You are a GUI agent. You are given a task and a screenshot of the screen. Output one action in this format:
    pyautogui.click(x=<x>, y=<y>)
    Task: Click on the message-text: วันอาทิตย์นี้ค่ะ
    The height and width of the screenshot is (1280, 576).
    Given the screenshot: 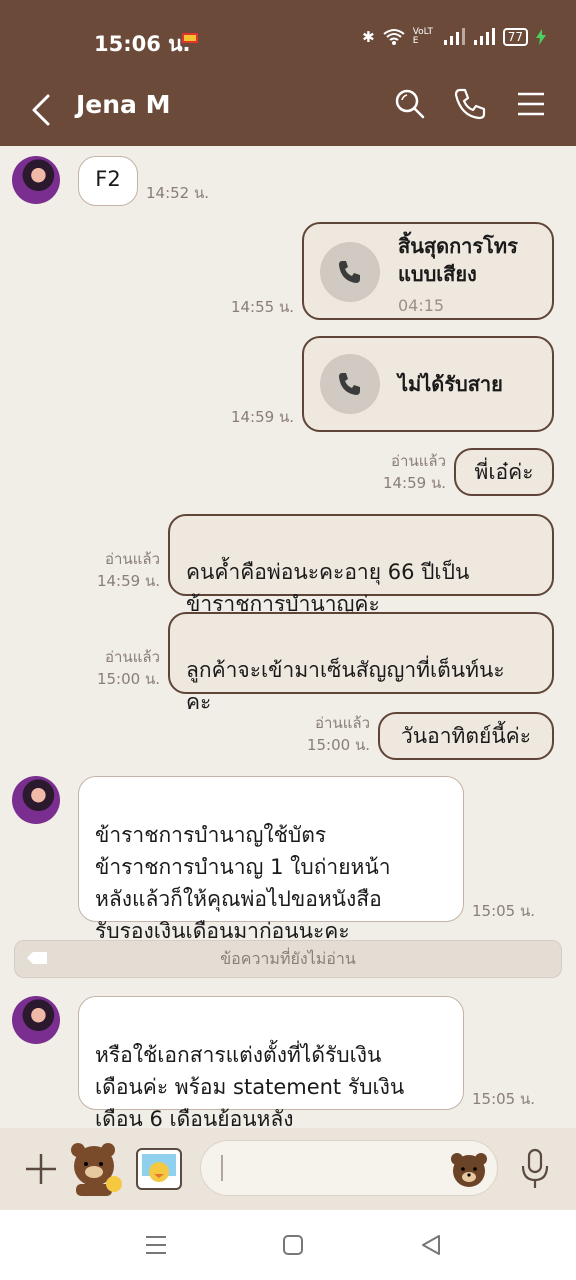 What is the action you would take?
    pyautogui.click(x=466, y=736)
    